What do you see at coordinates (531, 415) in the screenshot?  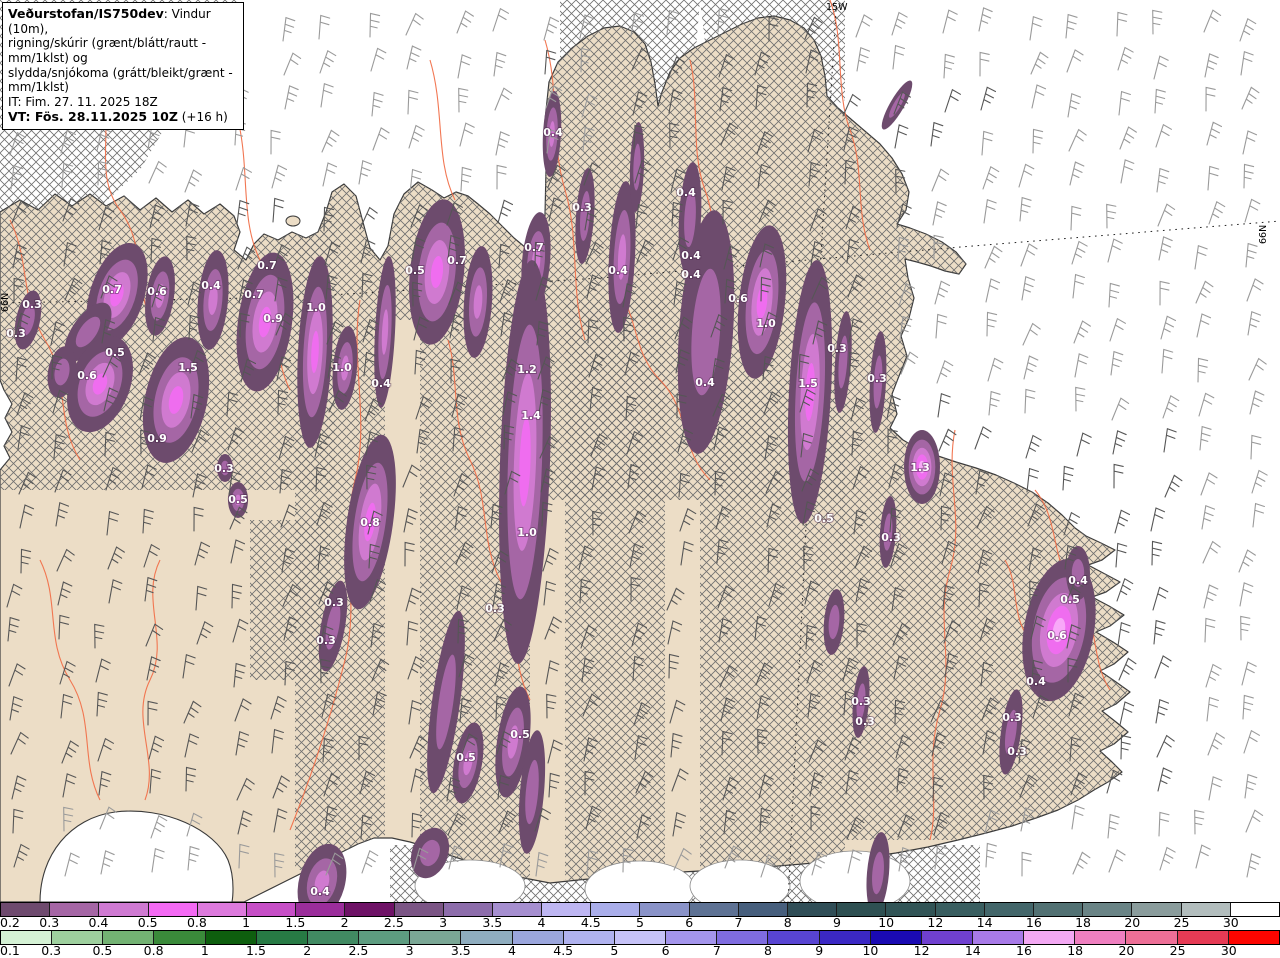 I see `precip-value-label: 1.4` at bounding box center [531, 415].